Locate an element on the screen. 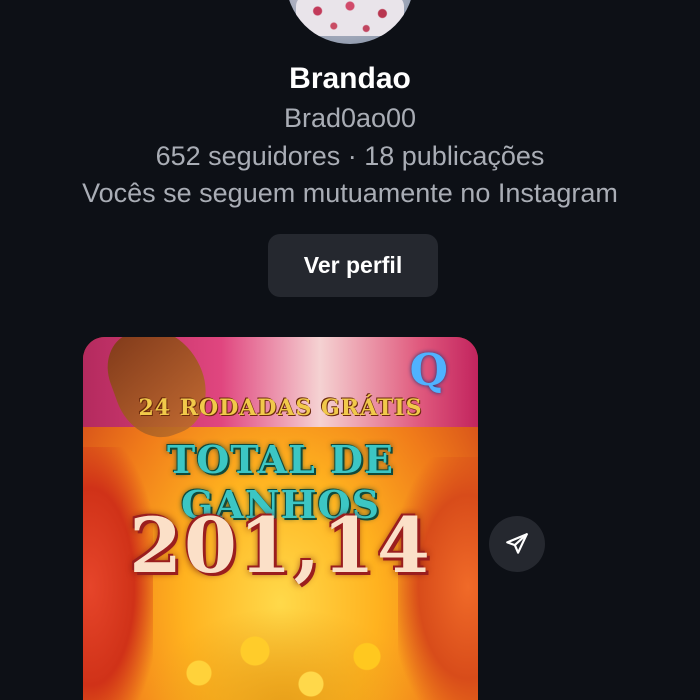 The width and height of the screenshot is (700, 700). coins-graphic is located at coordinates (283, 653).